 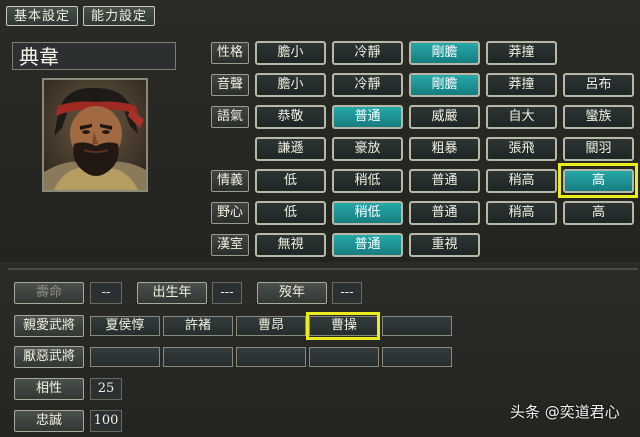 What do you see at coordinates (521, 181) in the screenshot?
I see `righteousness-option-4: 稍高` at bounding box center [521, 181].